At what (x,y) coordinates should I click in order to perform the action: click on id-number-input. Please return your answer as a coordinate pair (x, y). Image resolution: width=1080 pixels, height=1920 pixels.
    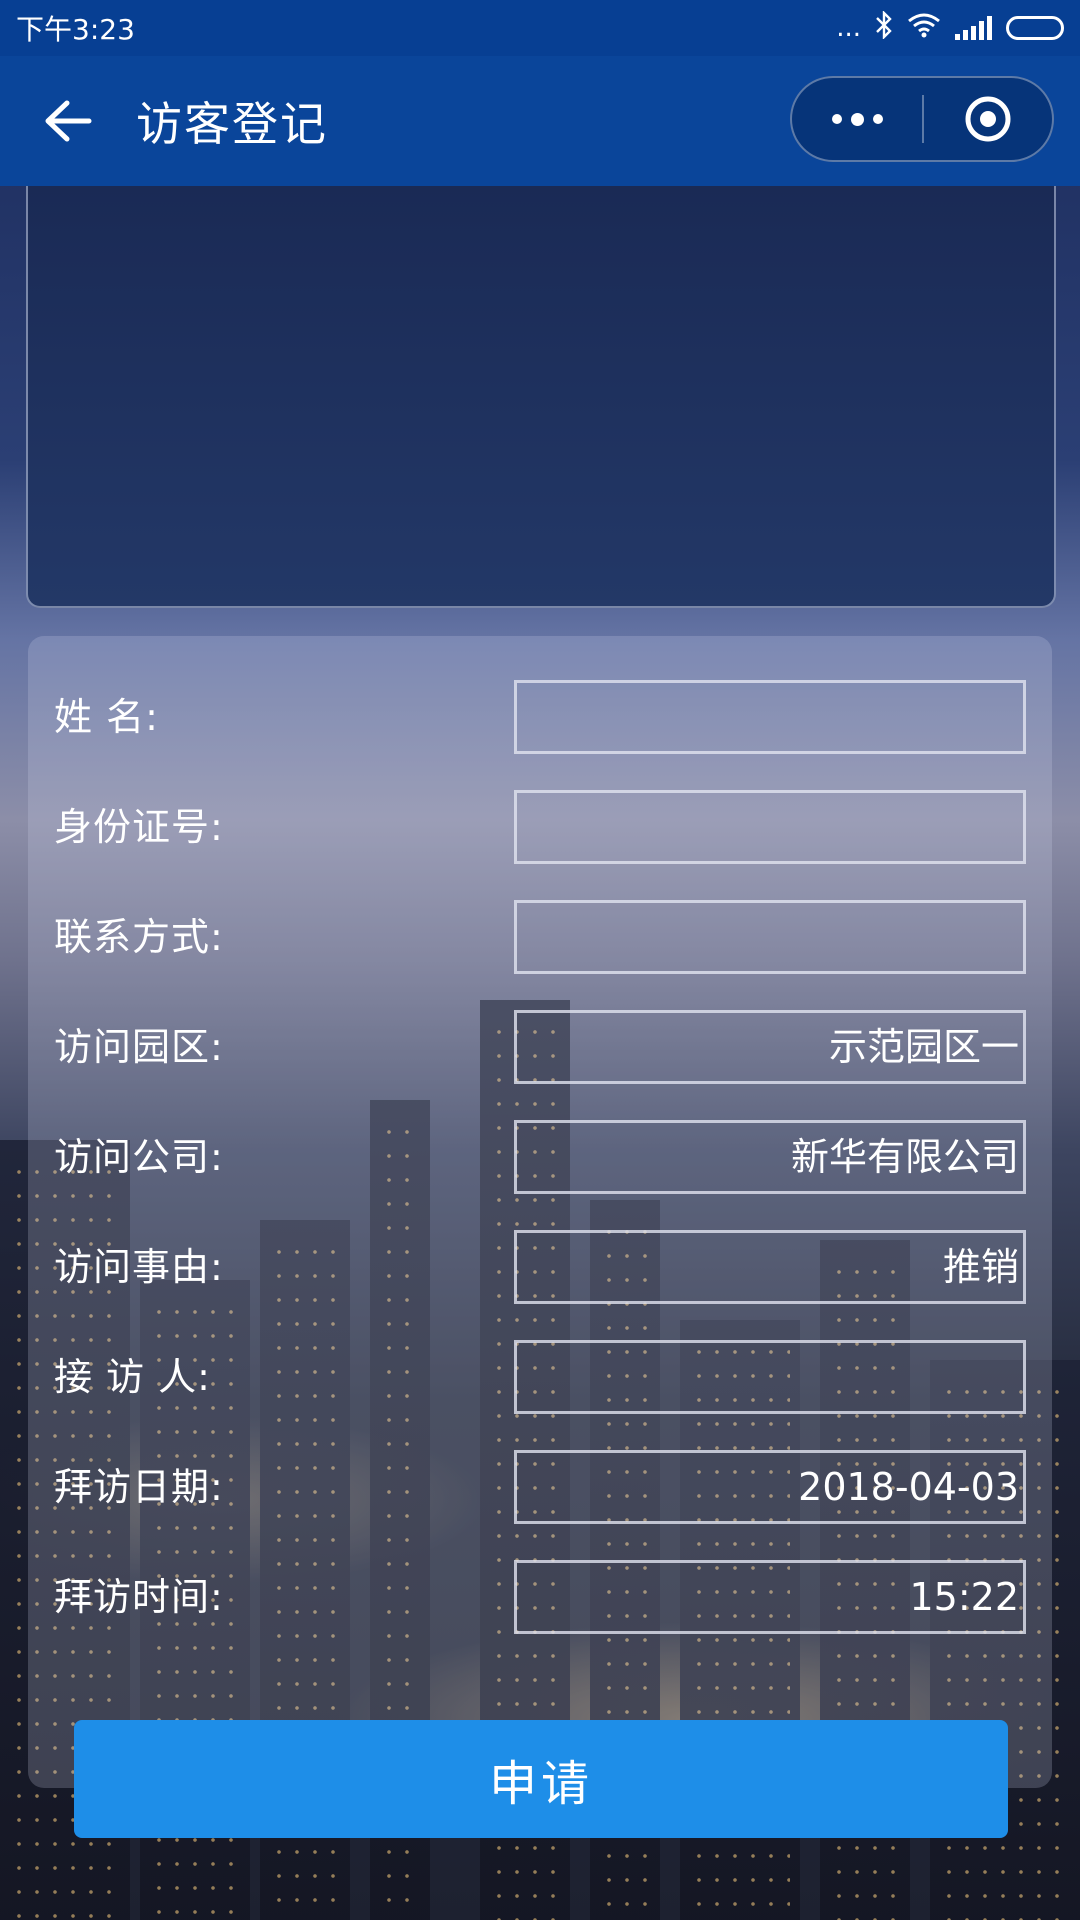
    Looking at the image, I should click on (770, 827).